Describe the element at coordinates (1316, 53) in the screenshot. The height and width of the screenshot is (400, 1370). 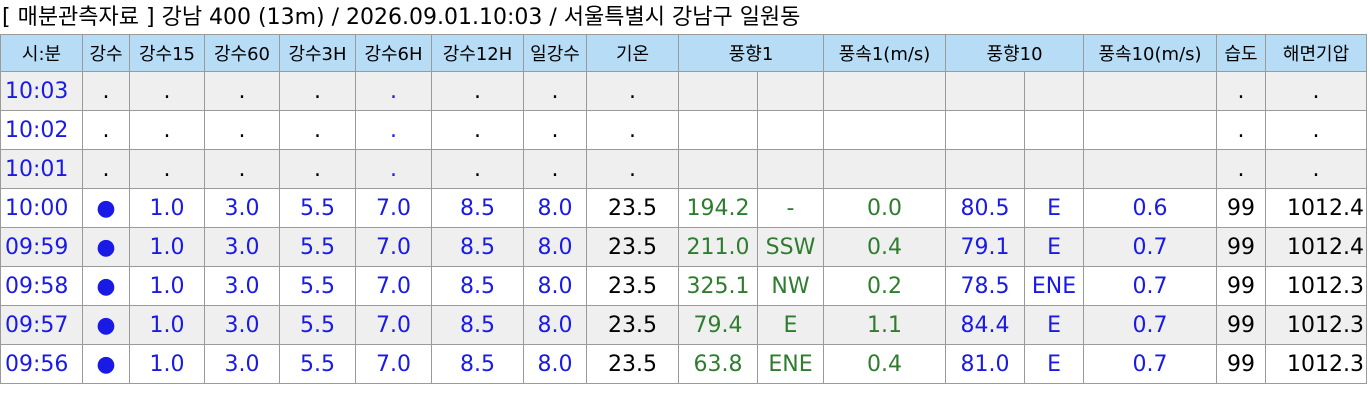
I see `header-pressure: 해면기압` at that location.